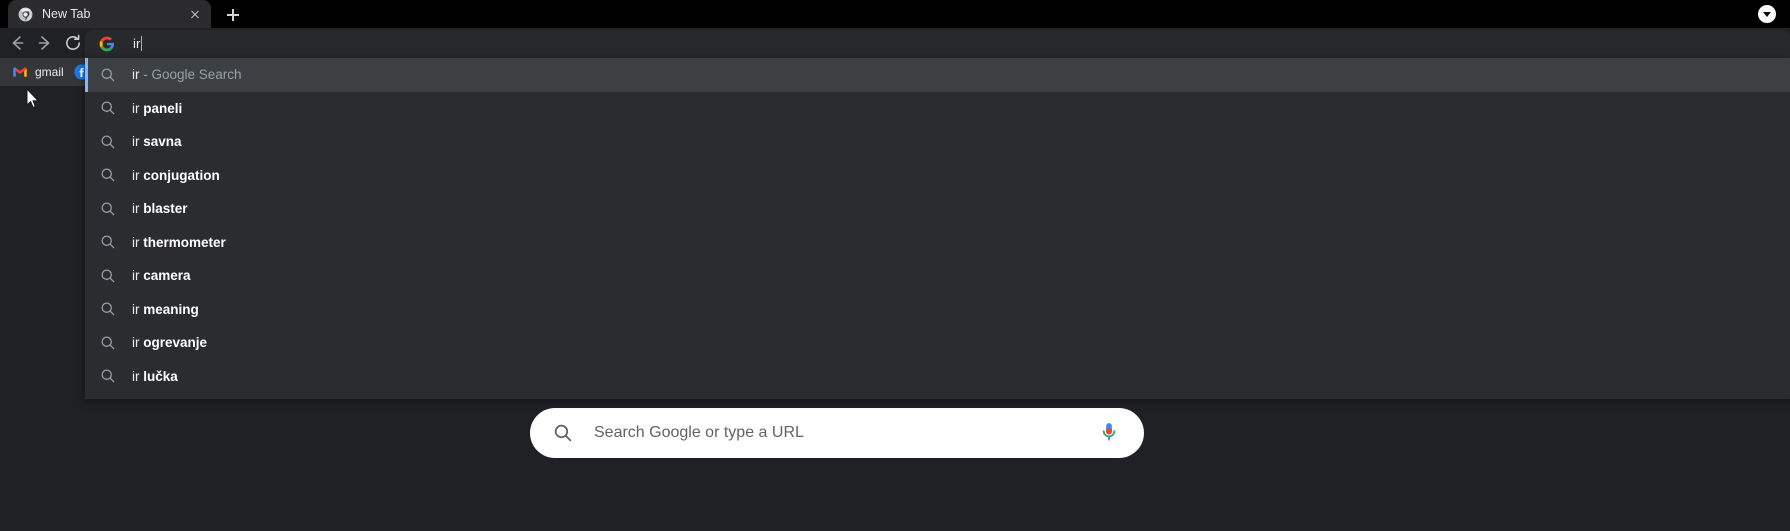  I want to click on suggestion-completion-part: ogrevanje, so click(173, 343).